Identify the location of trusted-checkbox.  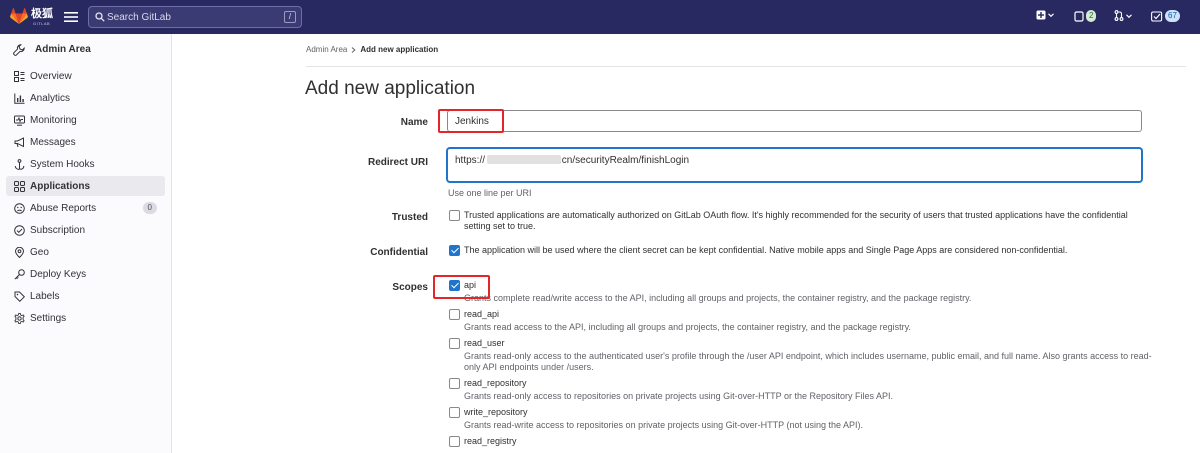
(454, 215).